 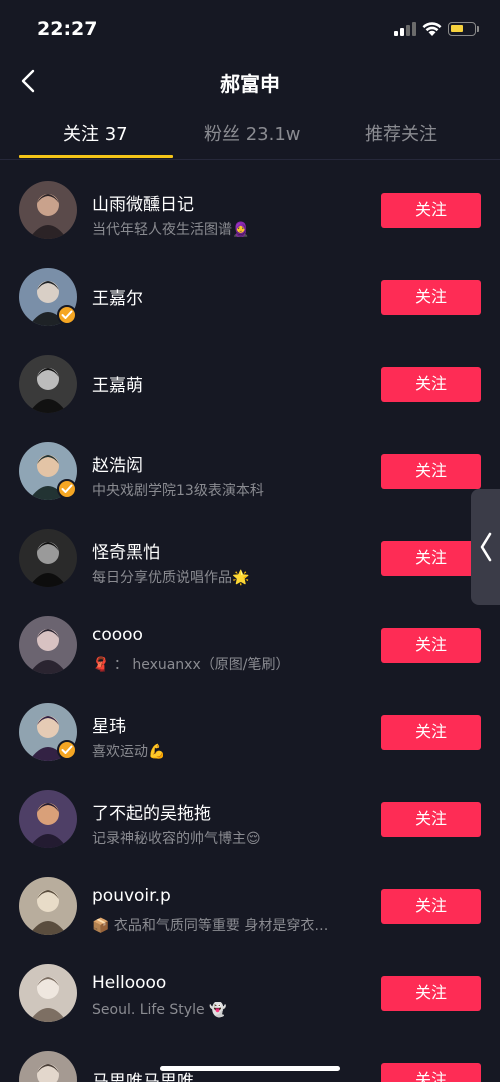 What do you see at coordinates (151, 811) in the screenshot?
I see `user-name: 了不起的吴拖拖` at bounding box center [151, 811].